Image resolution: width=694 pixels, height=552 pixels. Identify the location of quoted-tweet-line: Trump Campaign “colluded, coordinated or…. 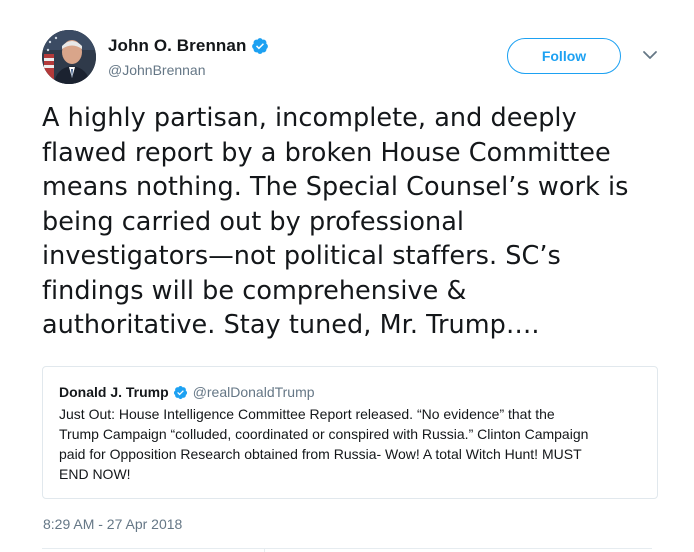
(324, 434).